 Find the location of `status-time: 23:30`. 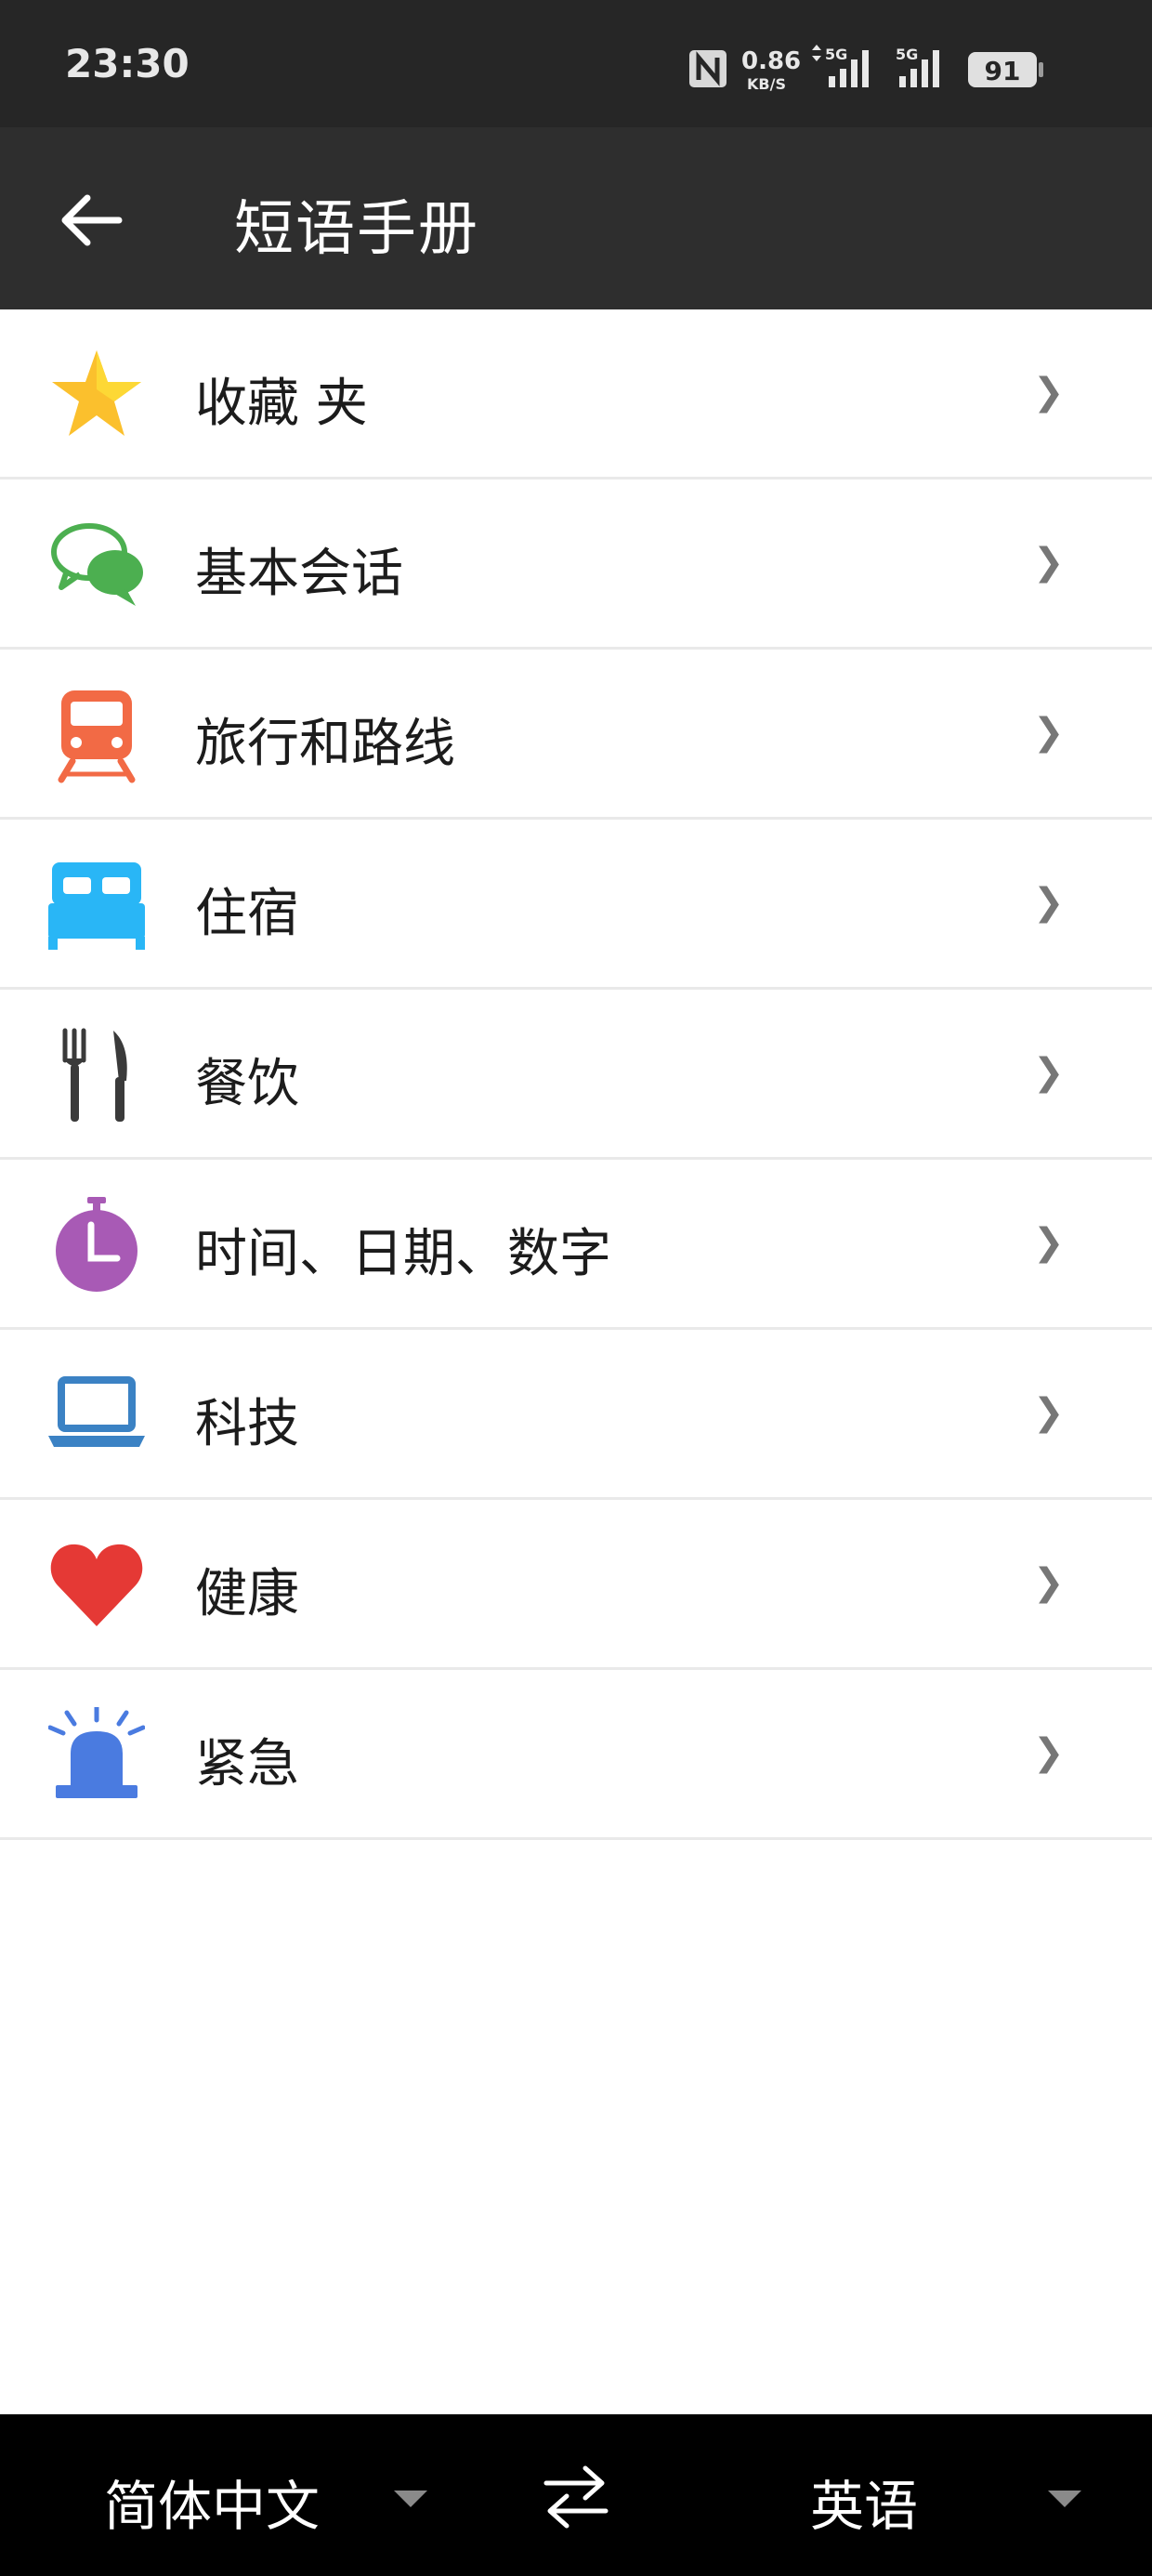

status-time: 23:30 is located at coordinates (127, 63).